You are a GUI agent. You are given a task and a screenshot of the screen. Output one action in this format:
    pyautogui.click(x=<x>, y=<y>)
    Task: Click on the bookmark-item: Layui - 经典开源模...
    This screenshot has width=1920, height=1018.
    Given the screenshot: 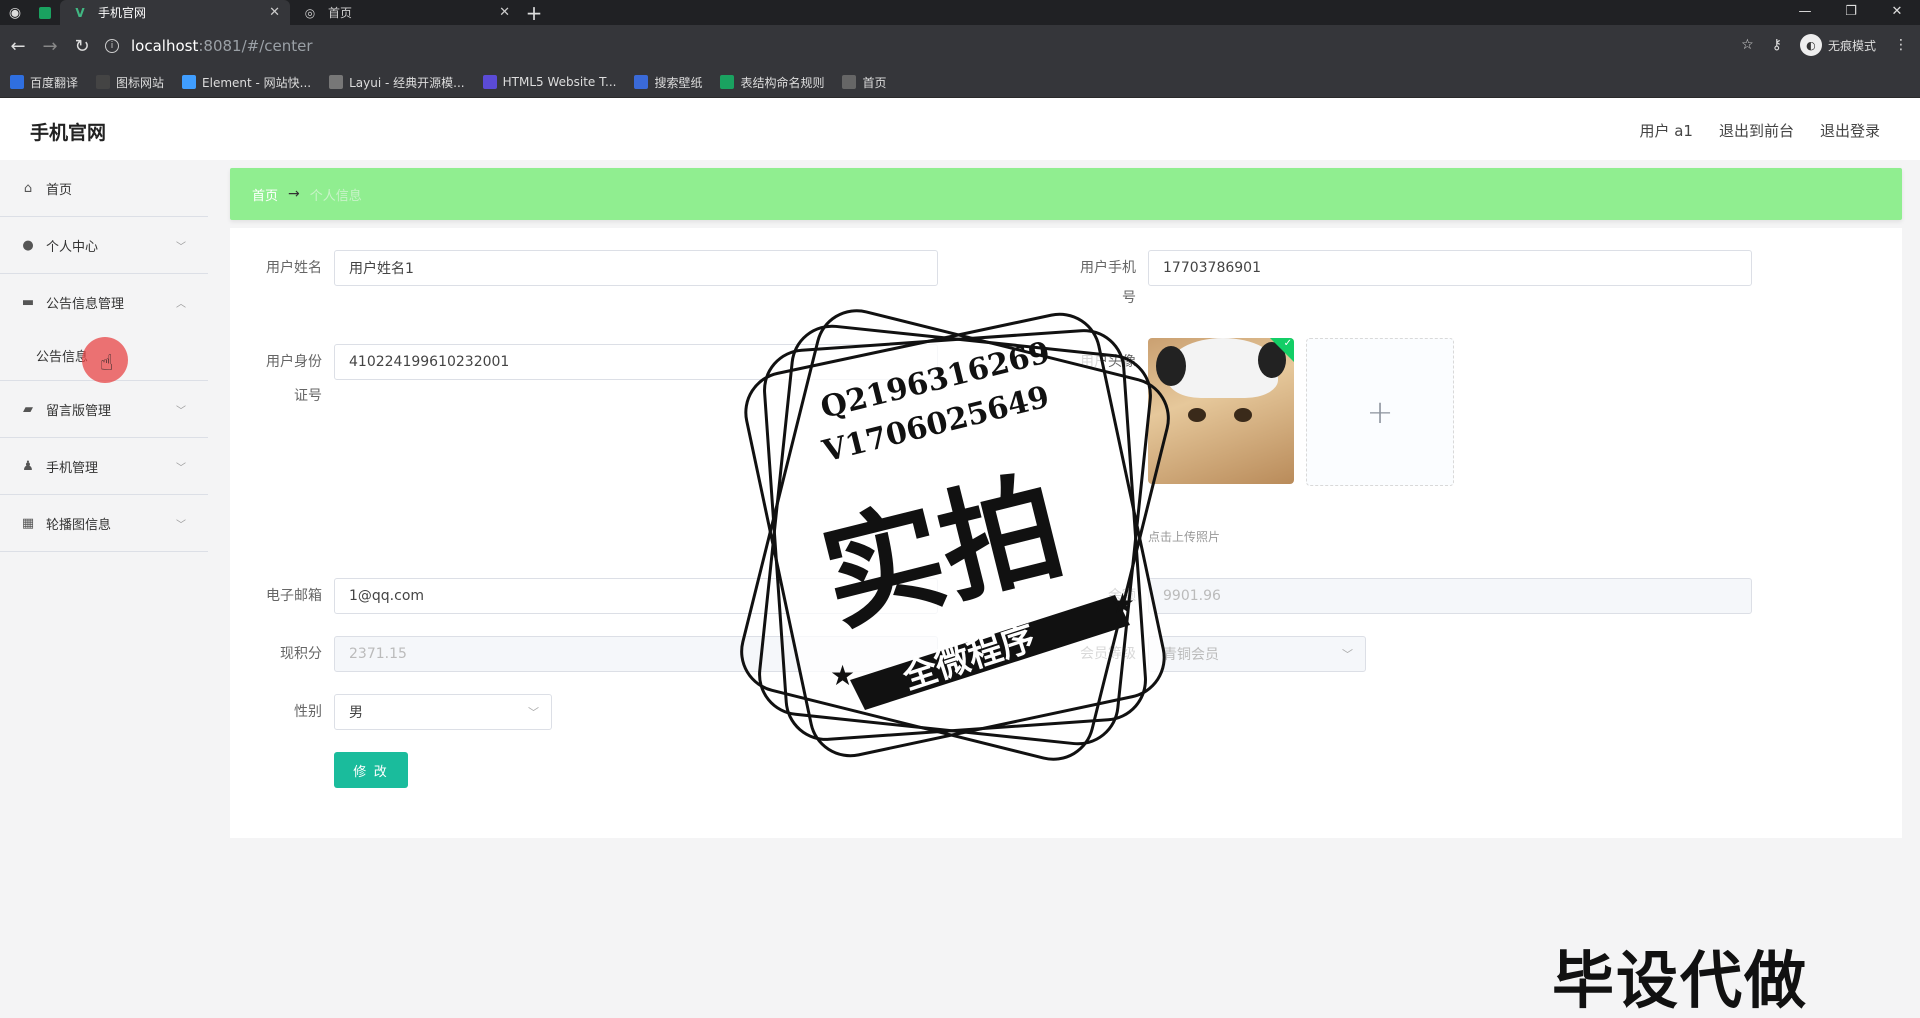 What is the action you would take?
    pyautogui.click(x=397, y=82)
    